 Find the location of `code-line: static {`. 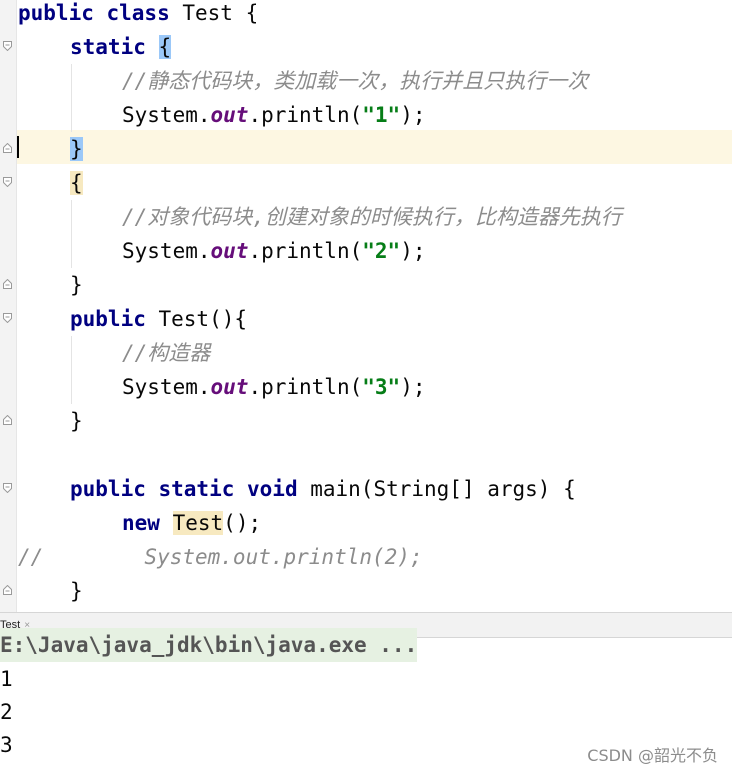

code-line: static { is located at coordinates (121, 47).